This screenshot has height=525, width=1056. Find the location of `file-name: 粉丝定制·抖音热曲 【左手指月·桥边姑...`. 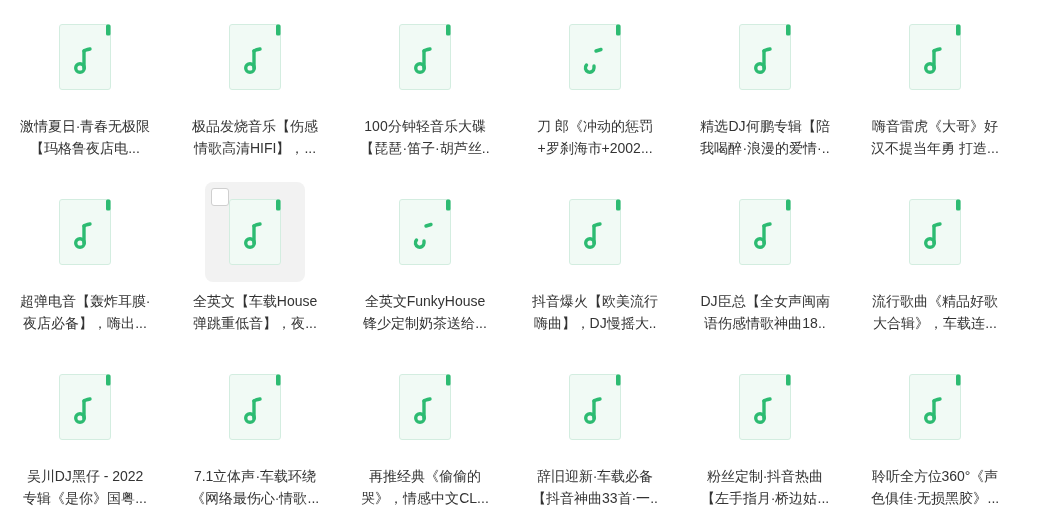

file-name: 粉丝定制·抖音热曲 【左手指月·桥边姑... is located at coordinates (765, 487).